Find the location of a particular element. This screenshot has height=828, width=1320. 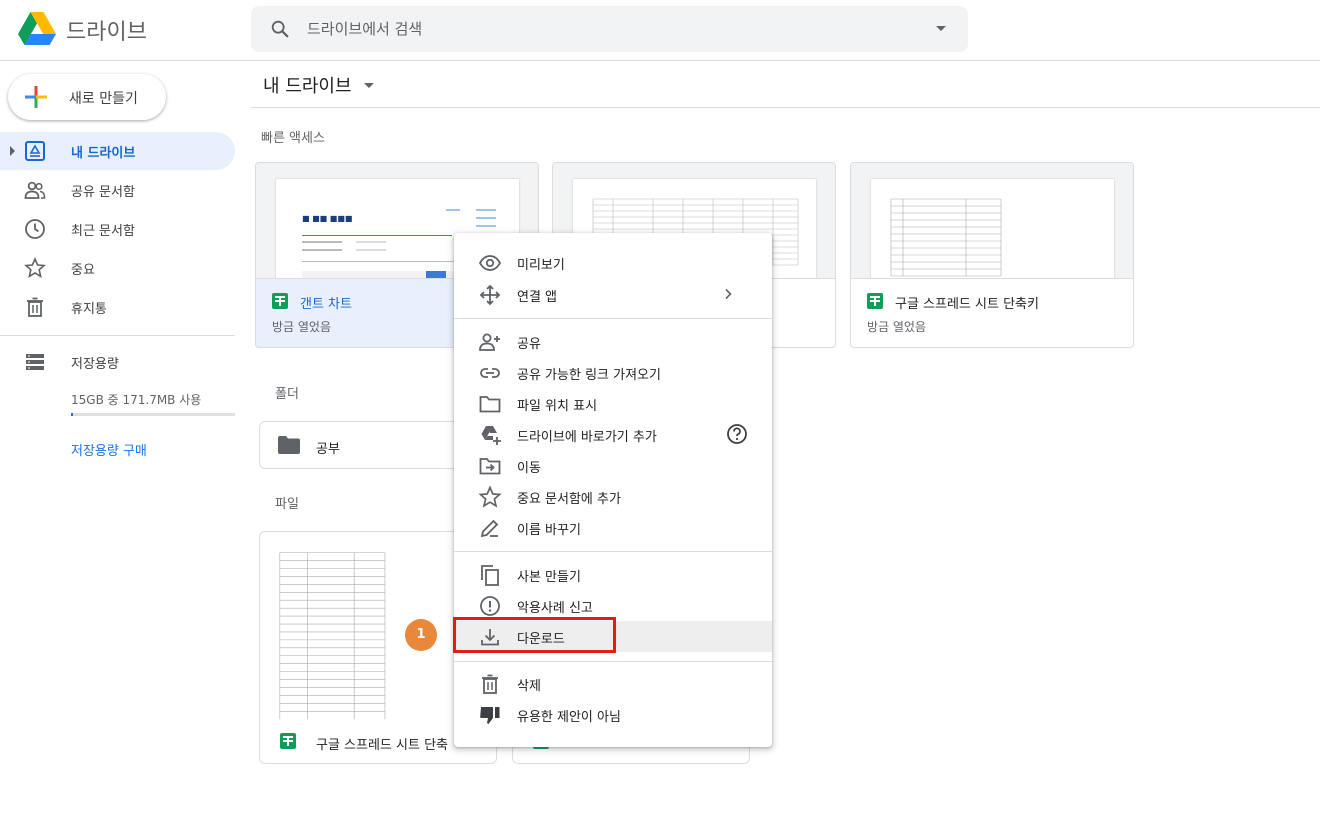

menu-item-label: 악용사례 신고 is located at coordinates (555, 608).